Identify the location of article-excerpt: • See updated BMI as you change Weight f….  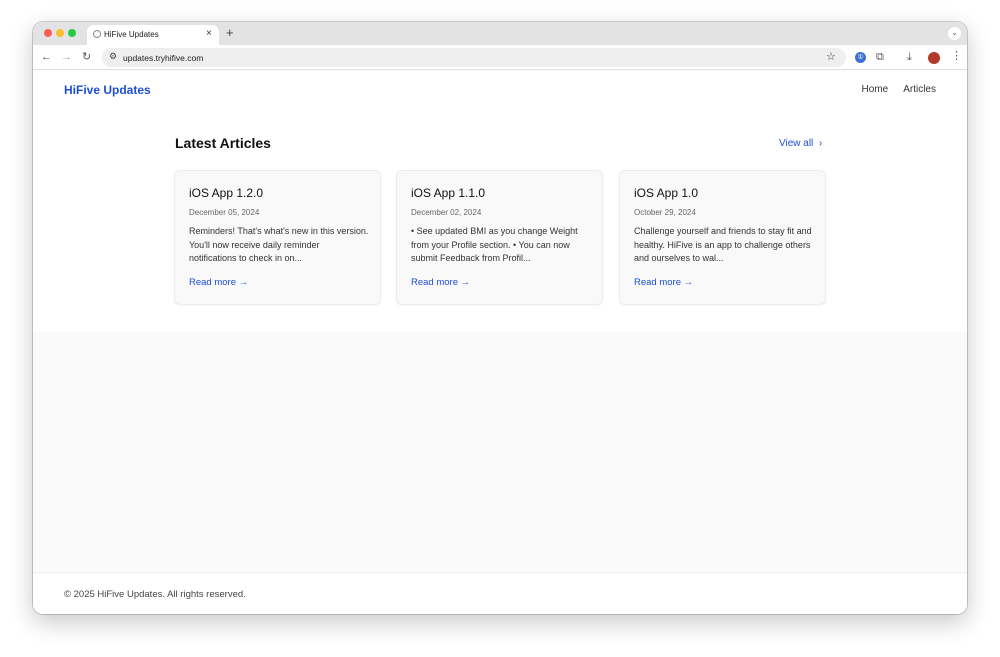
(494, 244).